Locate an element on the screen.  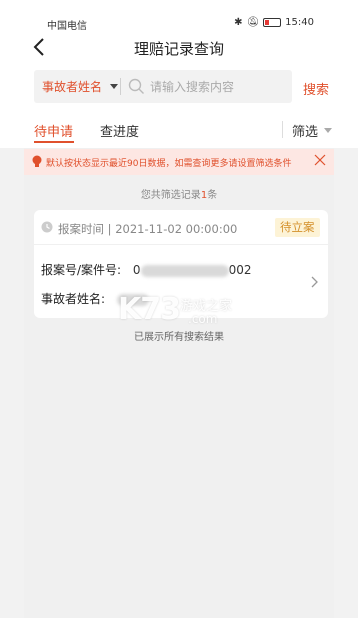
tab-pending: 待申请 is located at coordinates (54, 132).